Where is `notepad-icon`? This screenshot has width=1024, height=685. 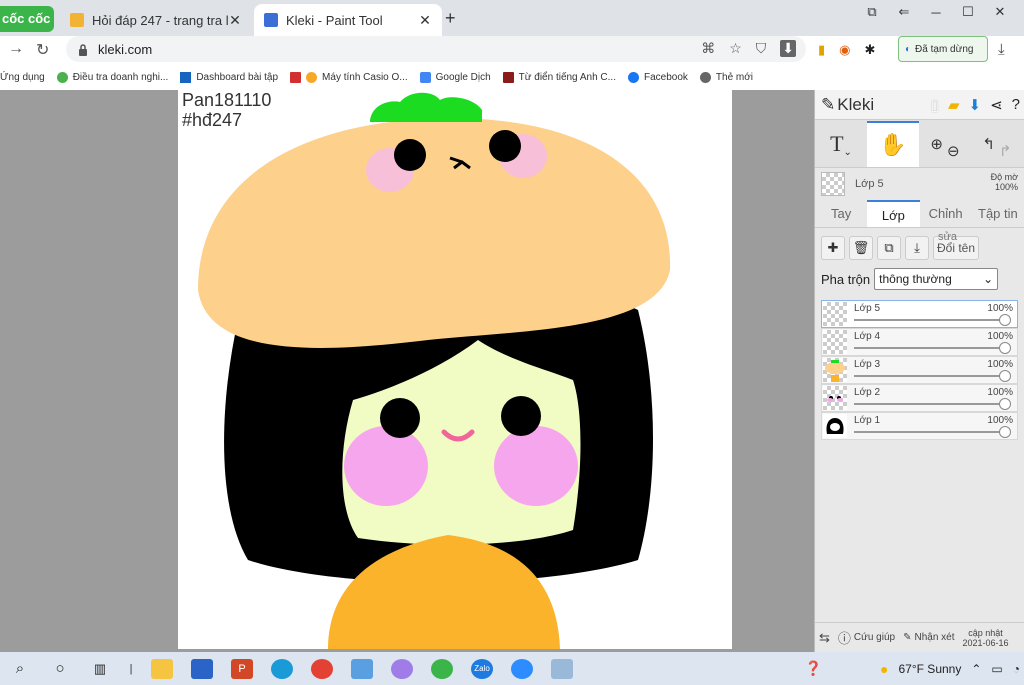
notepad-icon is located at coordinates (362, 668).